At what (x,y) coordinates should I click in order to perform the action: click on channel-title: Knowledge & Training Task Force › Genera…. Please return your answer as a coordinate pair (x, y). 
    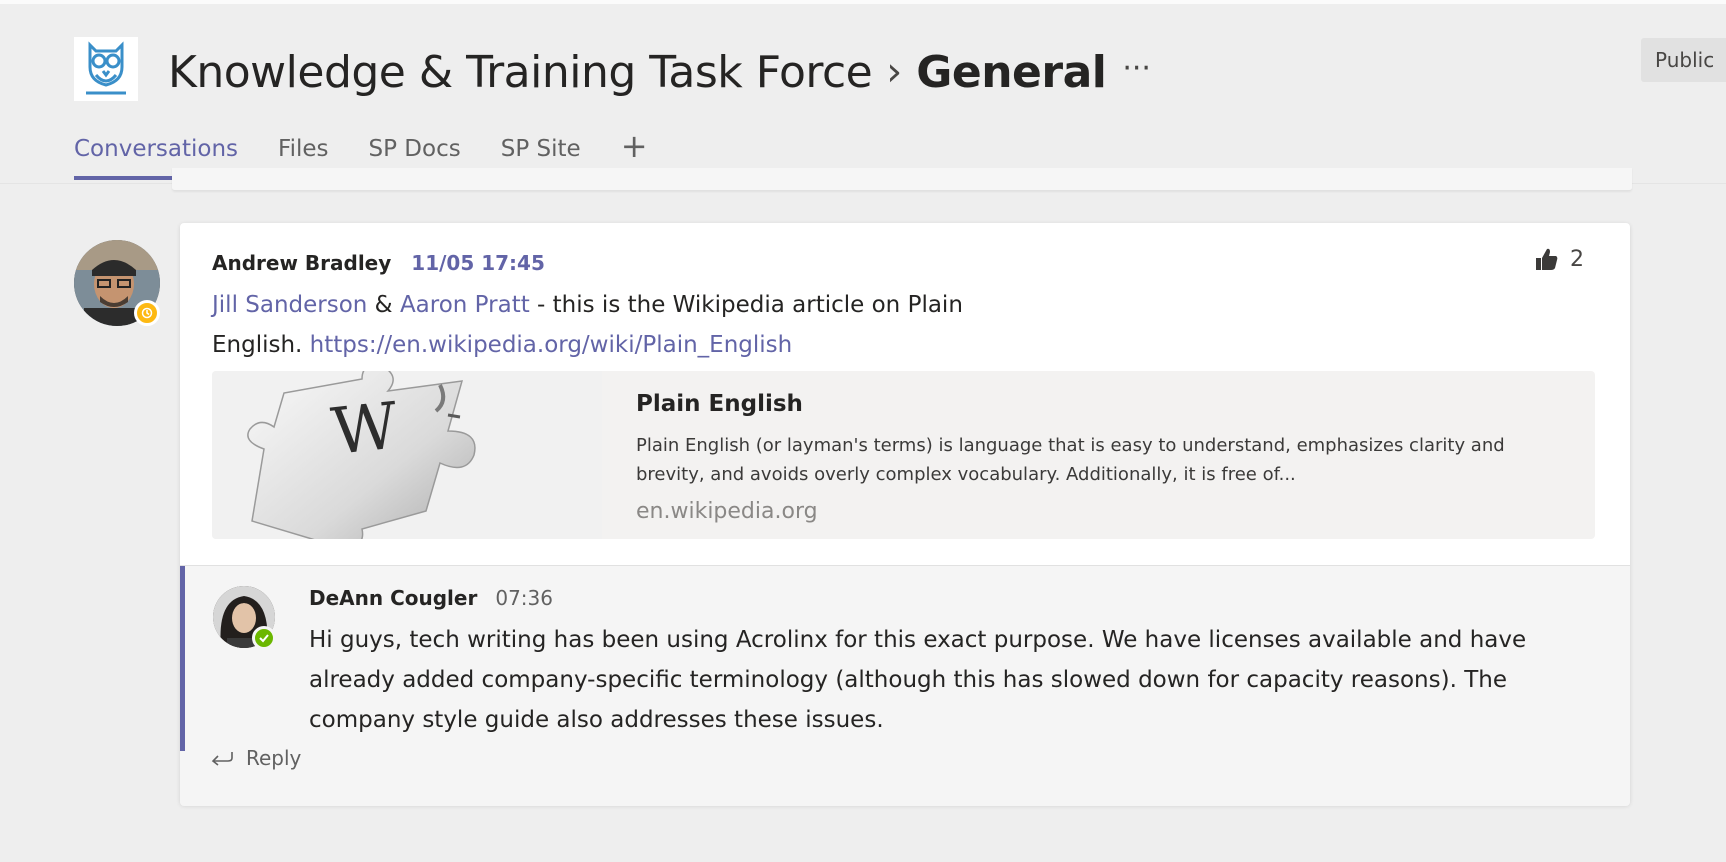
    Looking at the image, I should click on (659, 72).